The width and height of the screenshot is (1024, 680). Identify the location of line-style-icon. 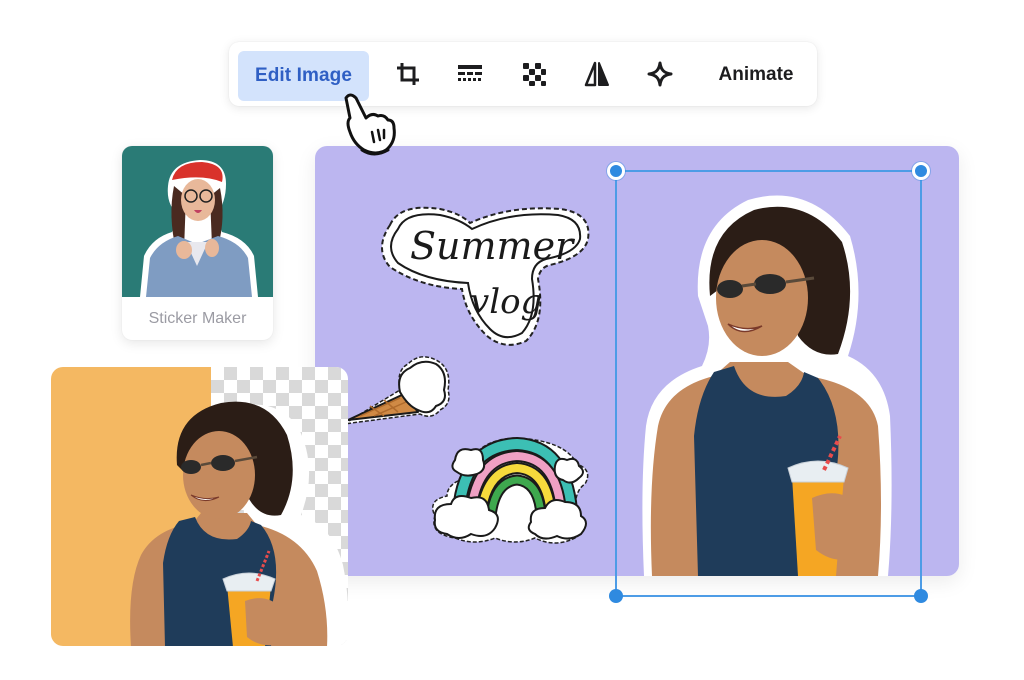
(470, 73).